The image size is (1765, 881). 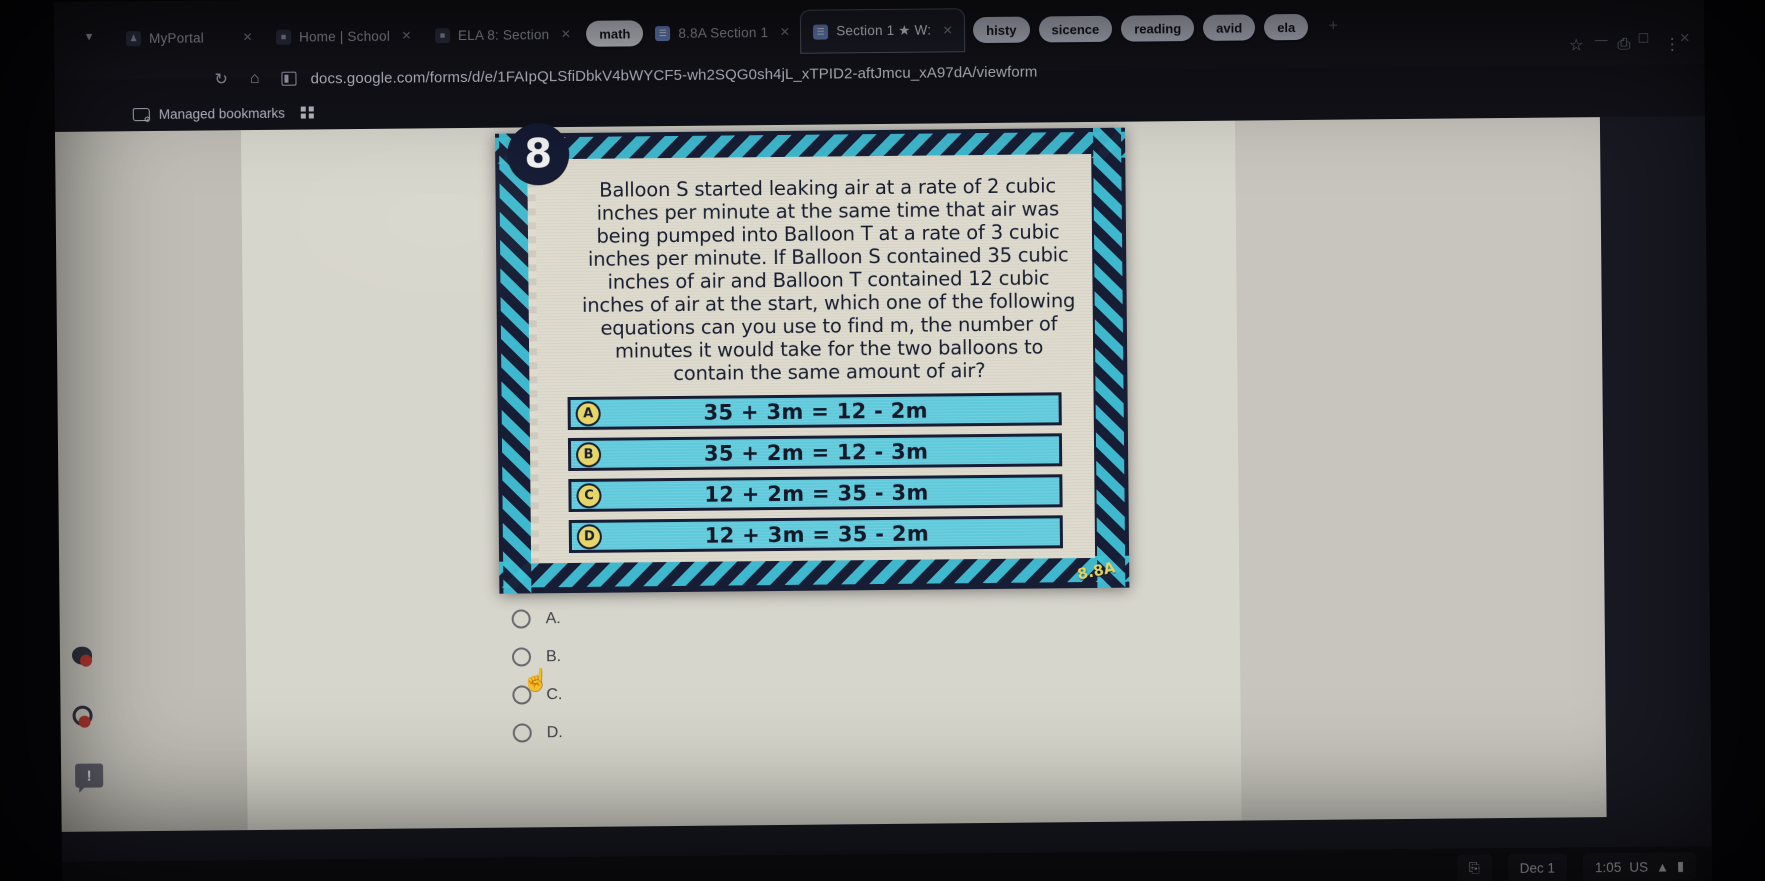 I want to click on tab-title: MyPortal, so click(x=176, y=38).